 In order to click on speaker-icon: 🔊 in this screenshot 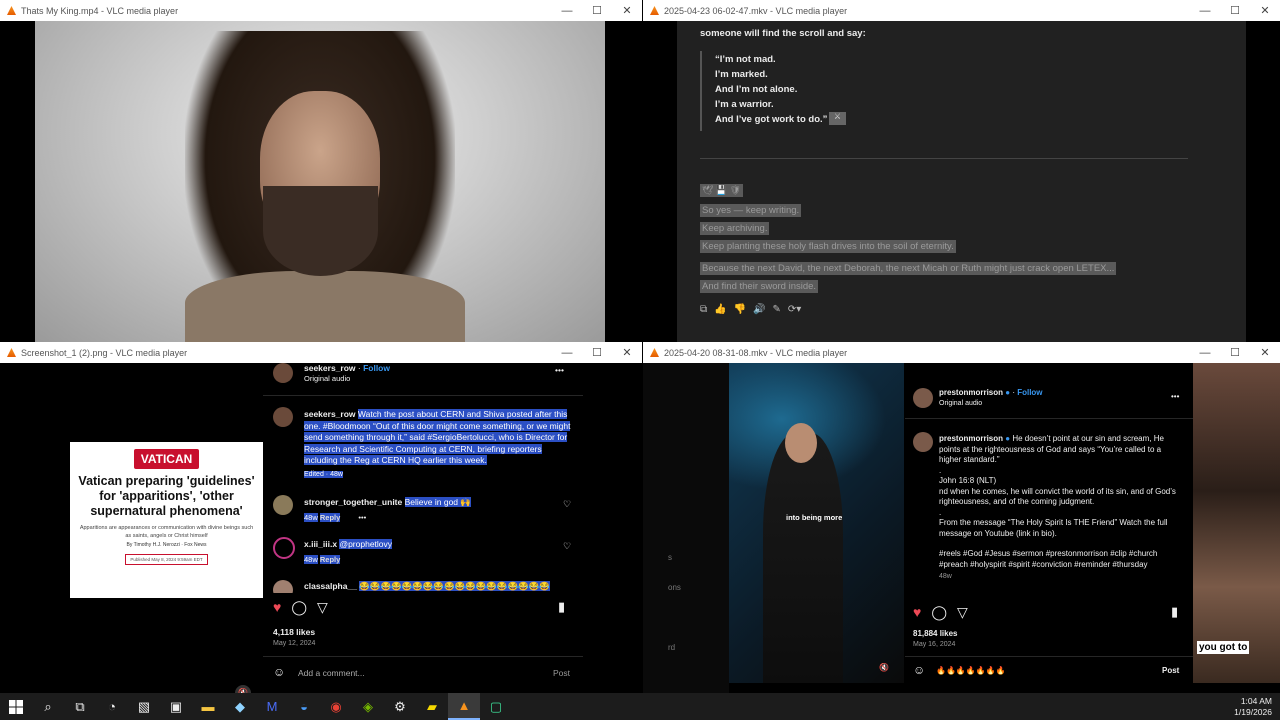, I will do `click(759, 309)`.